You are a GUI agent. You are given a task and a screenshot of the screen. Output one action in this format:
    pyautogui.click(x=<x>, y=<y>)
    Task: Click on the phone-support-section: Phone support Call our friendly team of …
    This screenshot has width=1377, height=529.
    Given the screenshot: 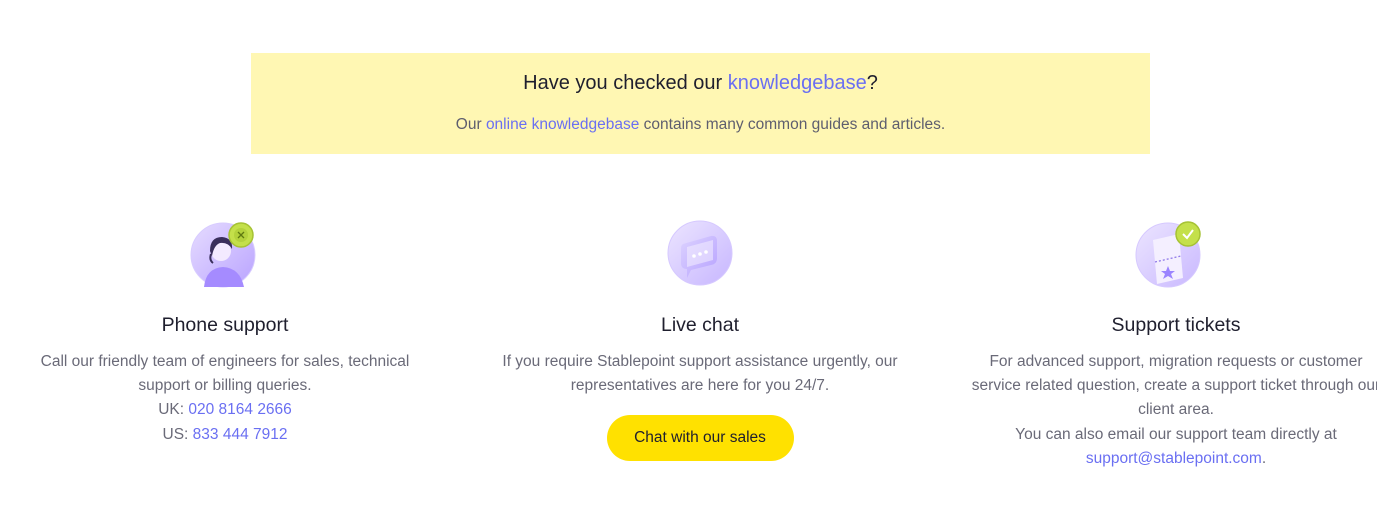 What is the action you would take?
    pyautogui.click(x=225, y=332)
    